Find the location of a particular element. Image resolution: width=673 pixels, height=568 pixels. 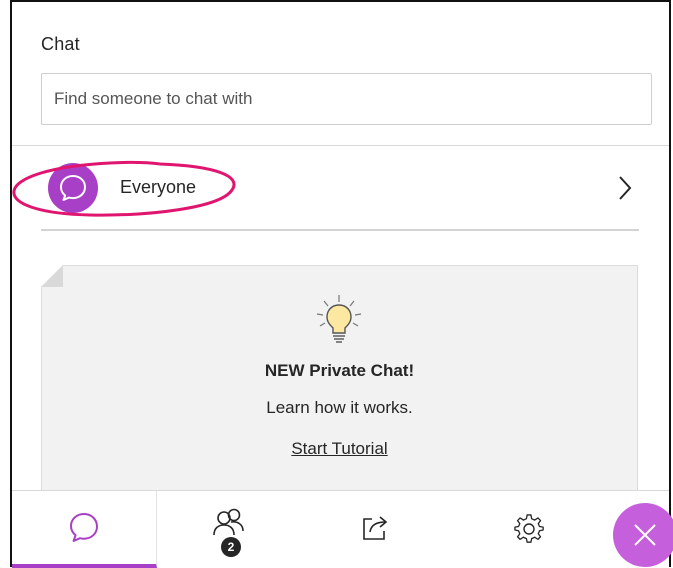

tab-chat is located at coordinates (84, 529).